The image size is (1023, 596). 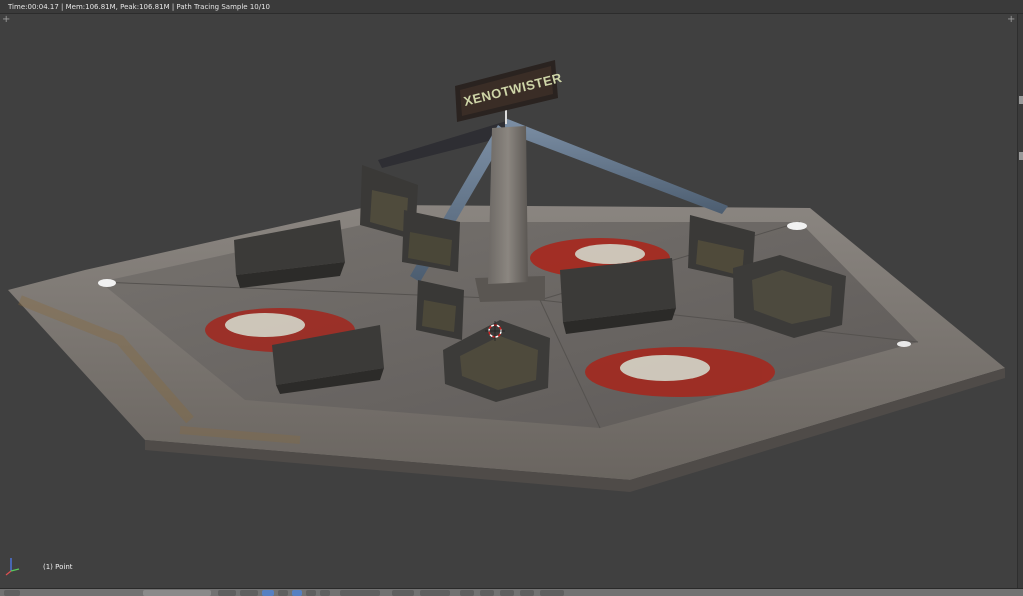 I want to click on active-object-label: (1) Point, so click(x=58, y=567).